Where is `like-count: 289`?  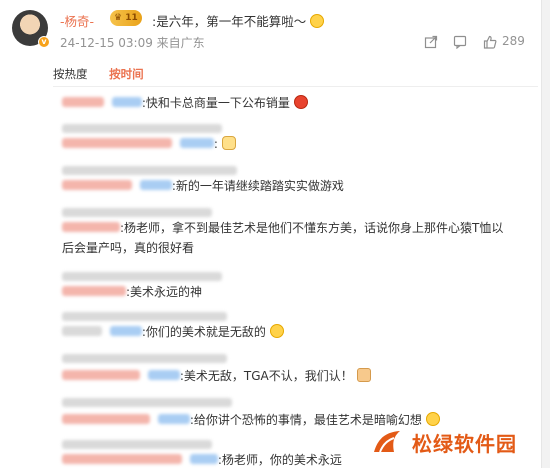 like-count: 289 is located at coordinates (513, 41).